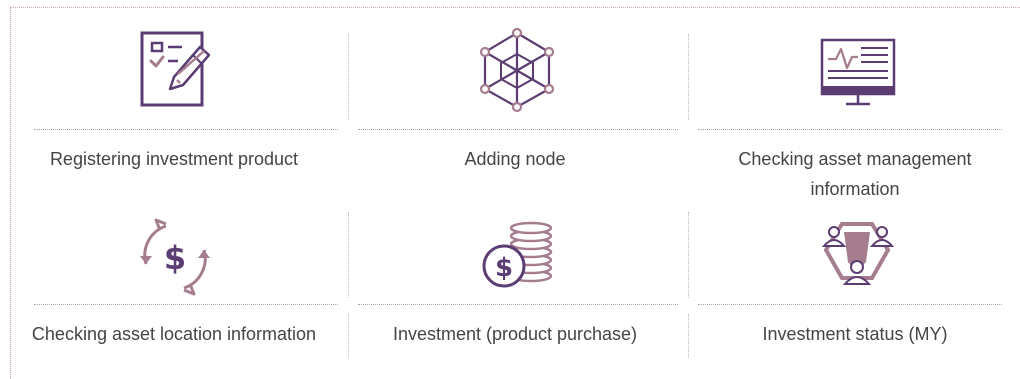  I want to click on frame-border-top, so click(515, 7).